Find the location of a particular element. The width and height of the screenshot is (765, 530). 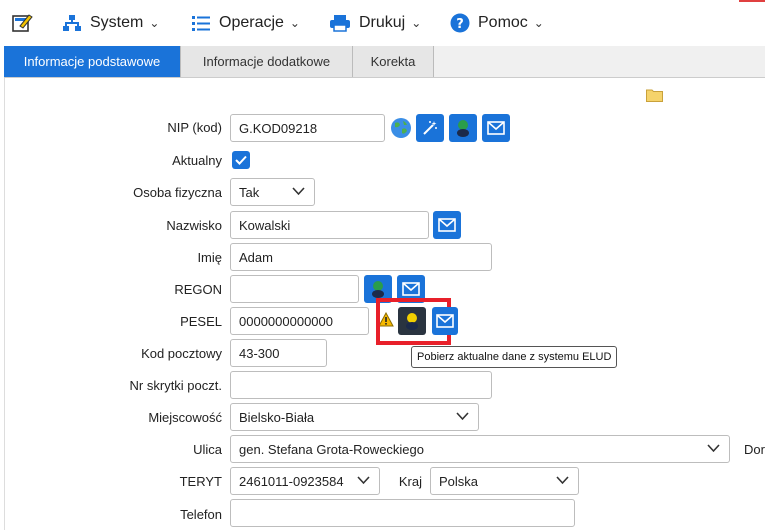

dom-label: Dor is located at coordinates (754, 449).